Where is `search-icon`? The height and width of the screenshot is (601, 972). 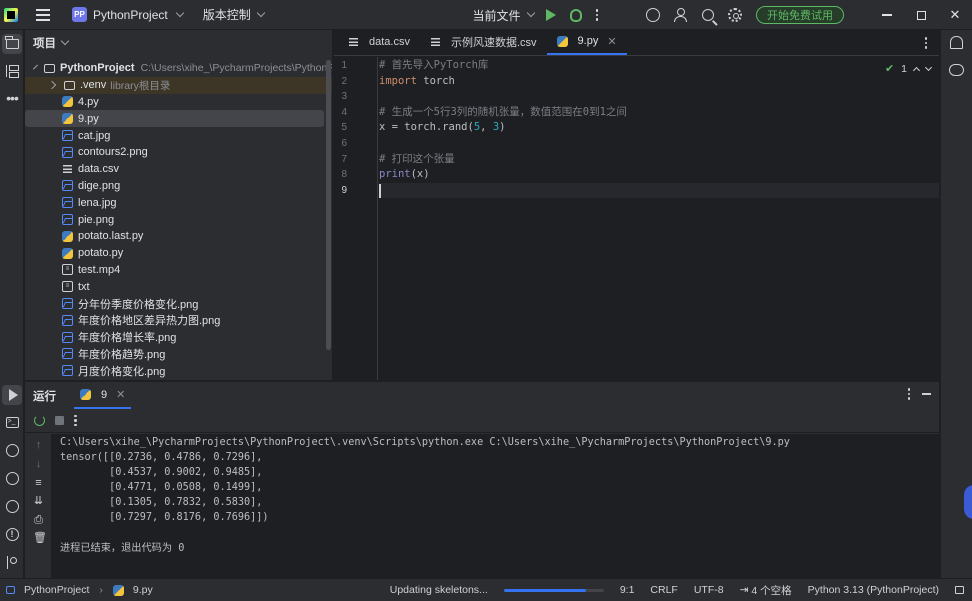
search-icon is located at coordinates (708, 15).